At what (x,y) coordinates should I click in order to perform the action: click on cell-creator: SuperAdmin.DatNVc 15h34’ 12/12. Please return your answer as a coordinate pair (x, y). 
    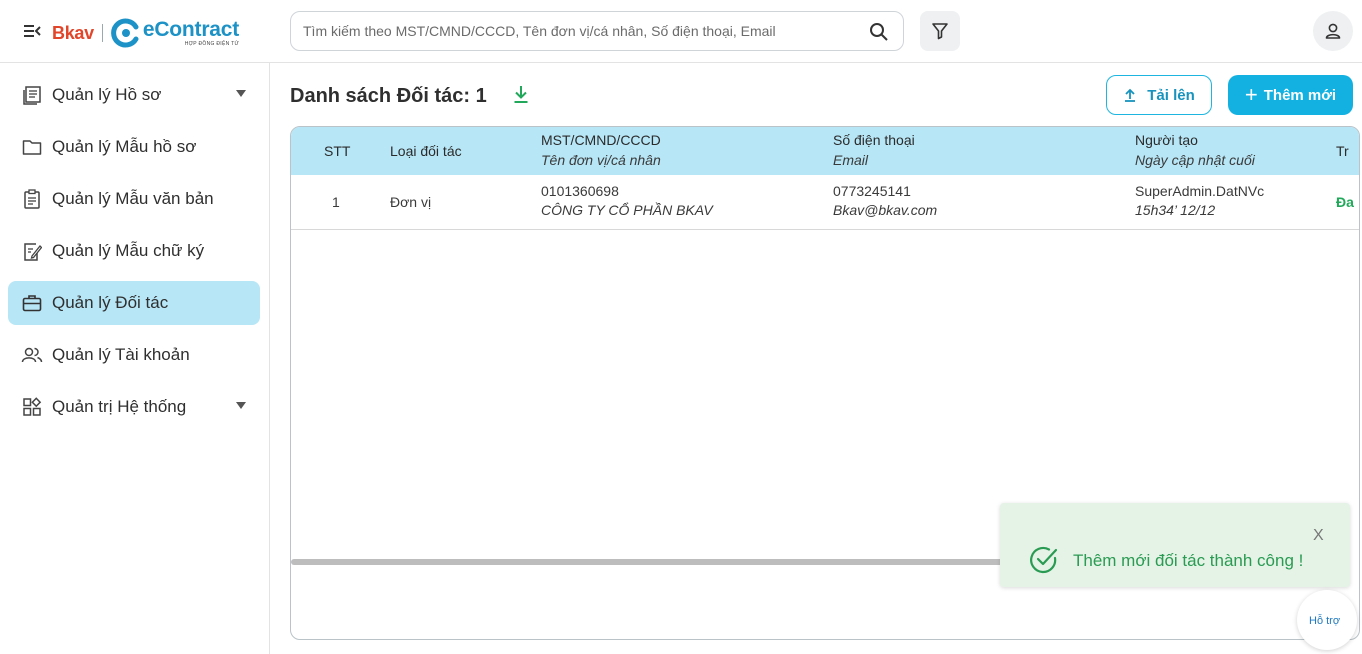
    Looking at the image, I should click on (1199, 201).